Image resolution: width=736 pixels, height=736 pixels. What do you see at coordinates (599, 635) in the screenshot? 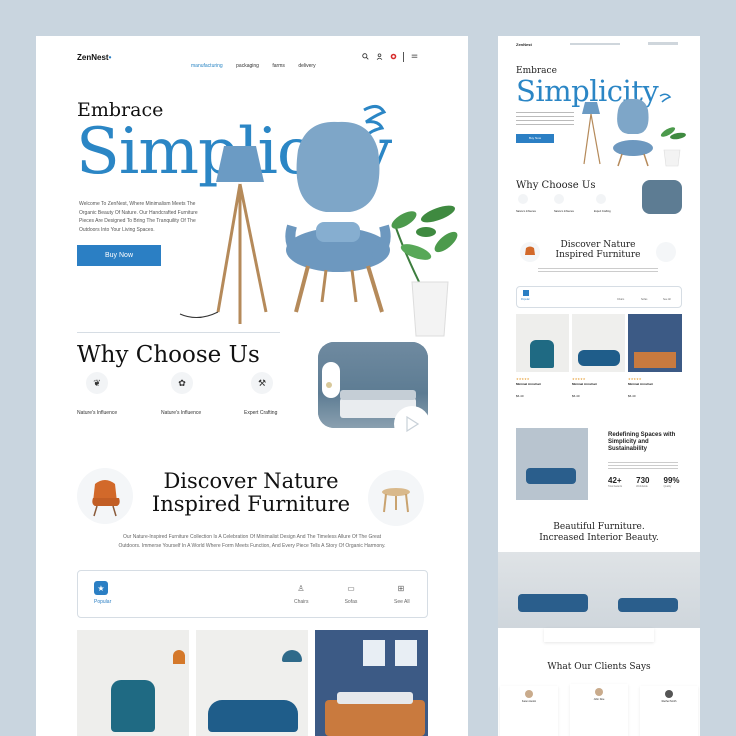
I see `banner-caption-card` at bounding box center [599, 635].